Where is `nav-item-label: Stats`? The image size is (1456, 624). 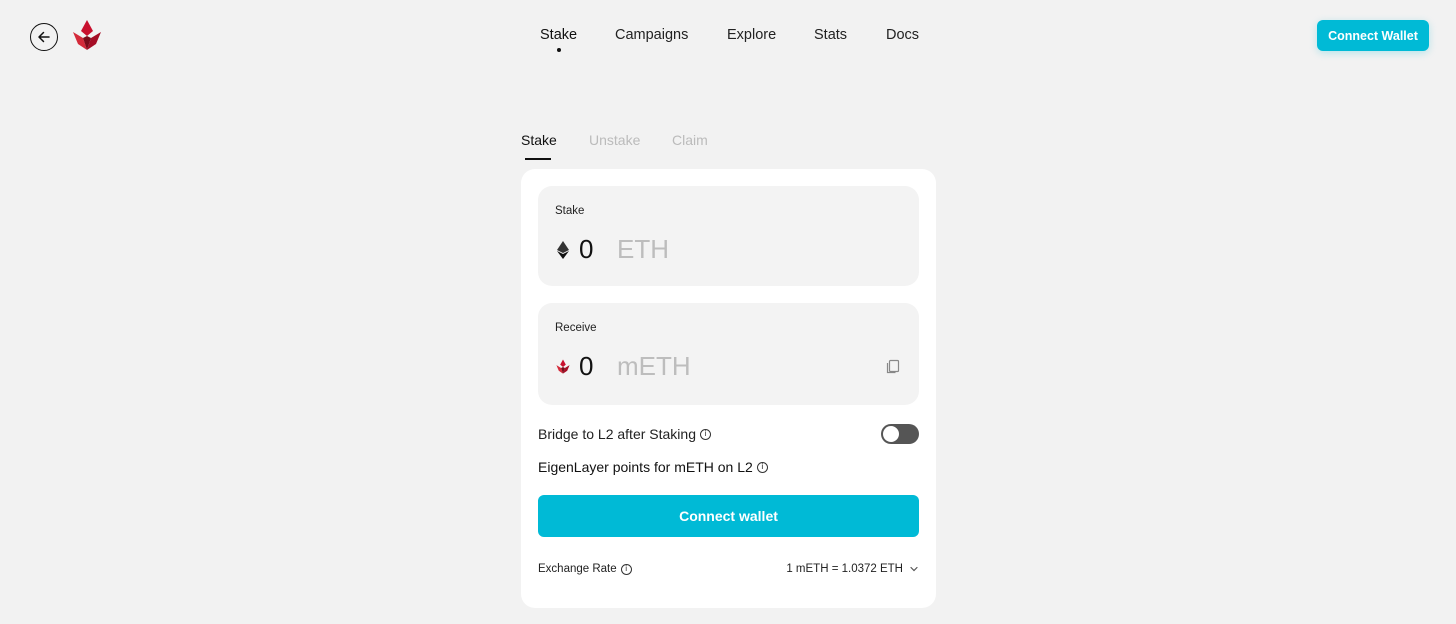 nav-item-label: Stats is located at coordinates (831, 35).